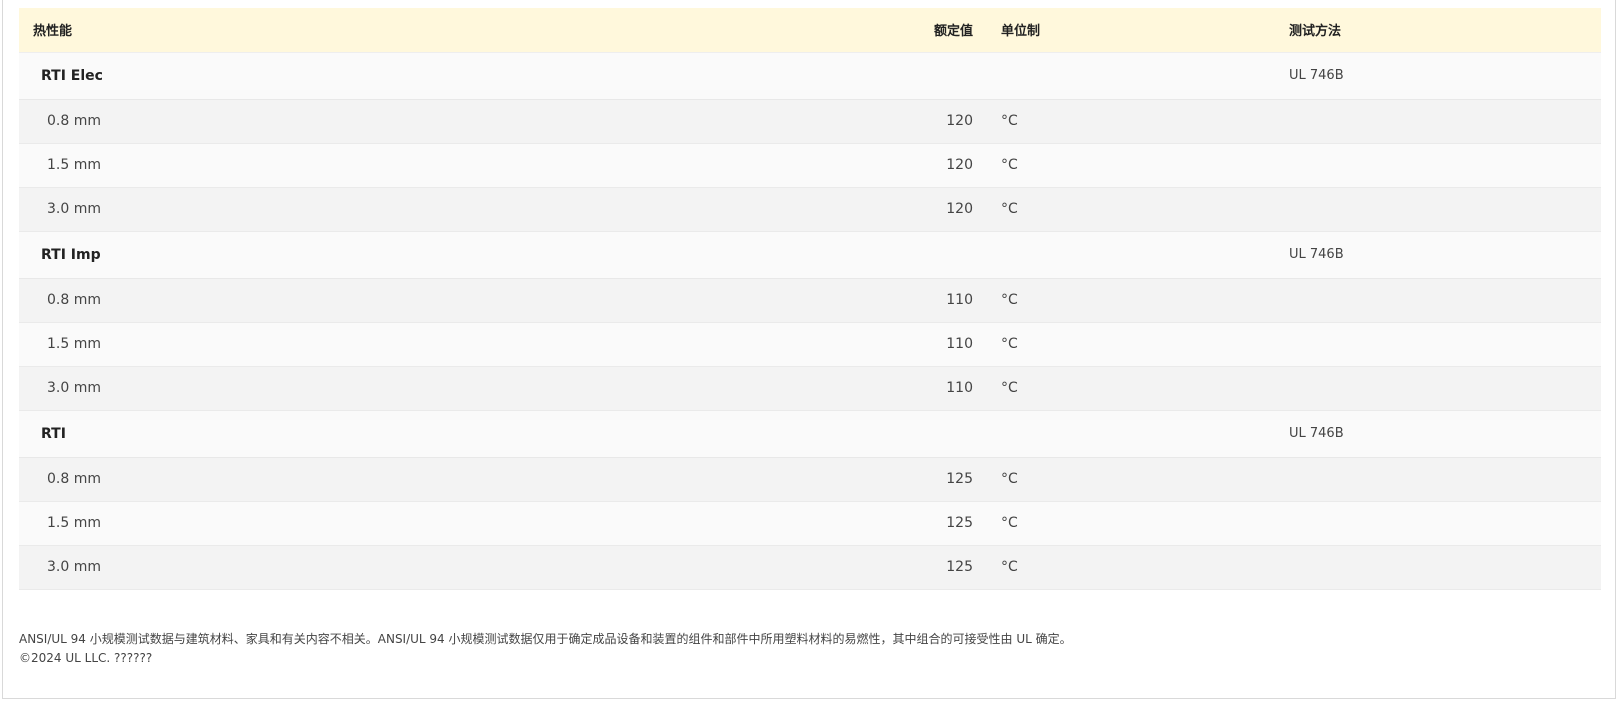  Describe the element at coordinates (465, 255) in the screenshot. I see `group-name: RTI Imp` at that location.